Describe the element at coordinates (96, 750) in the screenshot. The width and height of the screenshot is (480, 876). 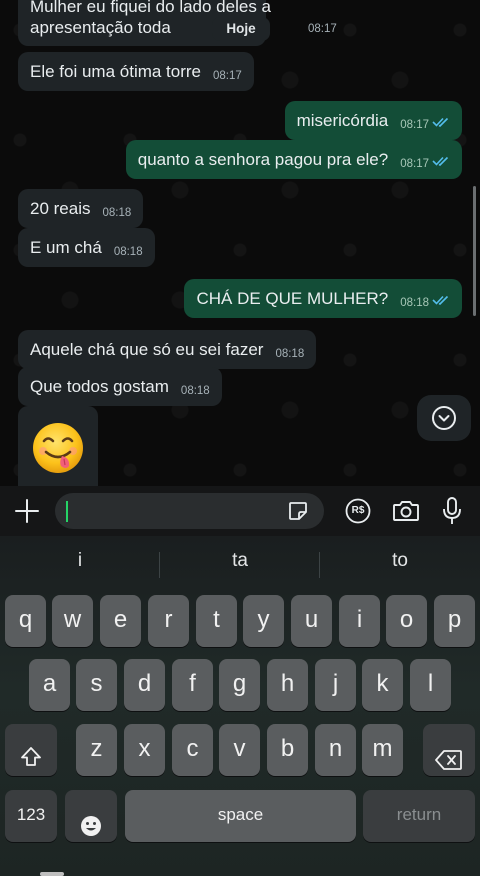
I see `key-z: z` at that location.